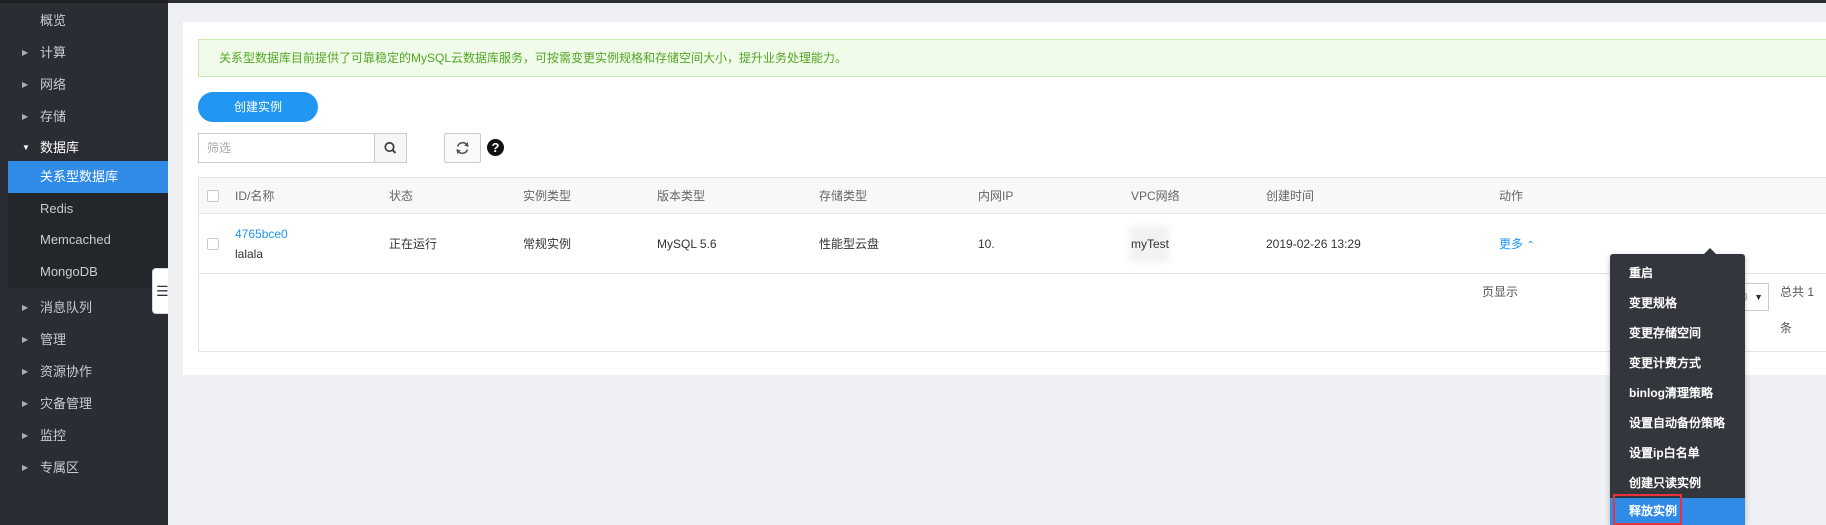  Describe the element at coordinates (996, 196) in the screenshot. I see `column-header-ip: 内网IP` at that location.